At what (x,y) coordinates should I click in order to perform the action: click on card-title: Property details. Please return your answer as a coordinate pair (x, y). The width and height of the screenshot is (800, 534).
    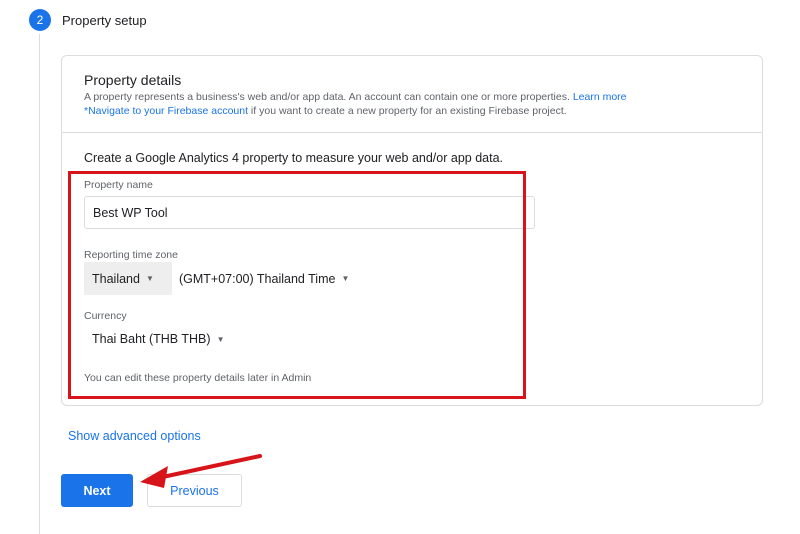
    Looking at the image, I should click on (133, 80).